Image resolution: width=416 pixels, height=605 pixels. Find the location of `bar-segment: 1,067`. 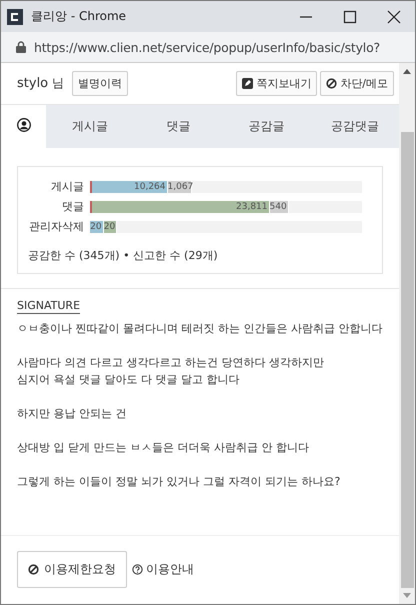

bar-segment: 1,067 is located at coordinates (180, 186).